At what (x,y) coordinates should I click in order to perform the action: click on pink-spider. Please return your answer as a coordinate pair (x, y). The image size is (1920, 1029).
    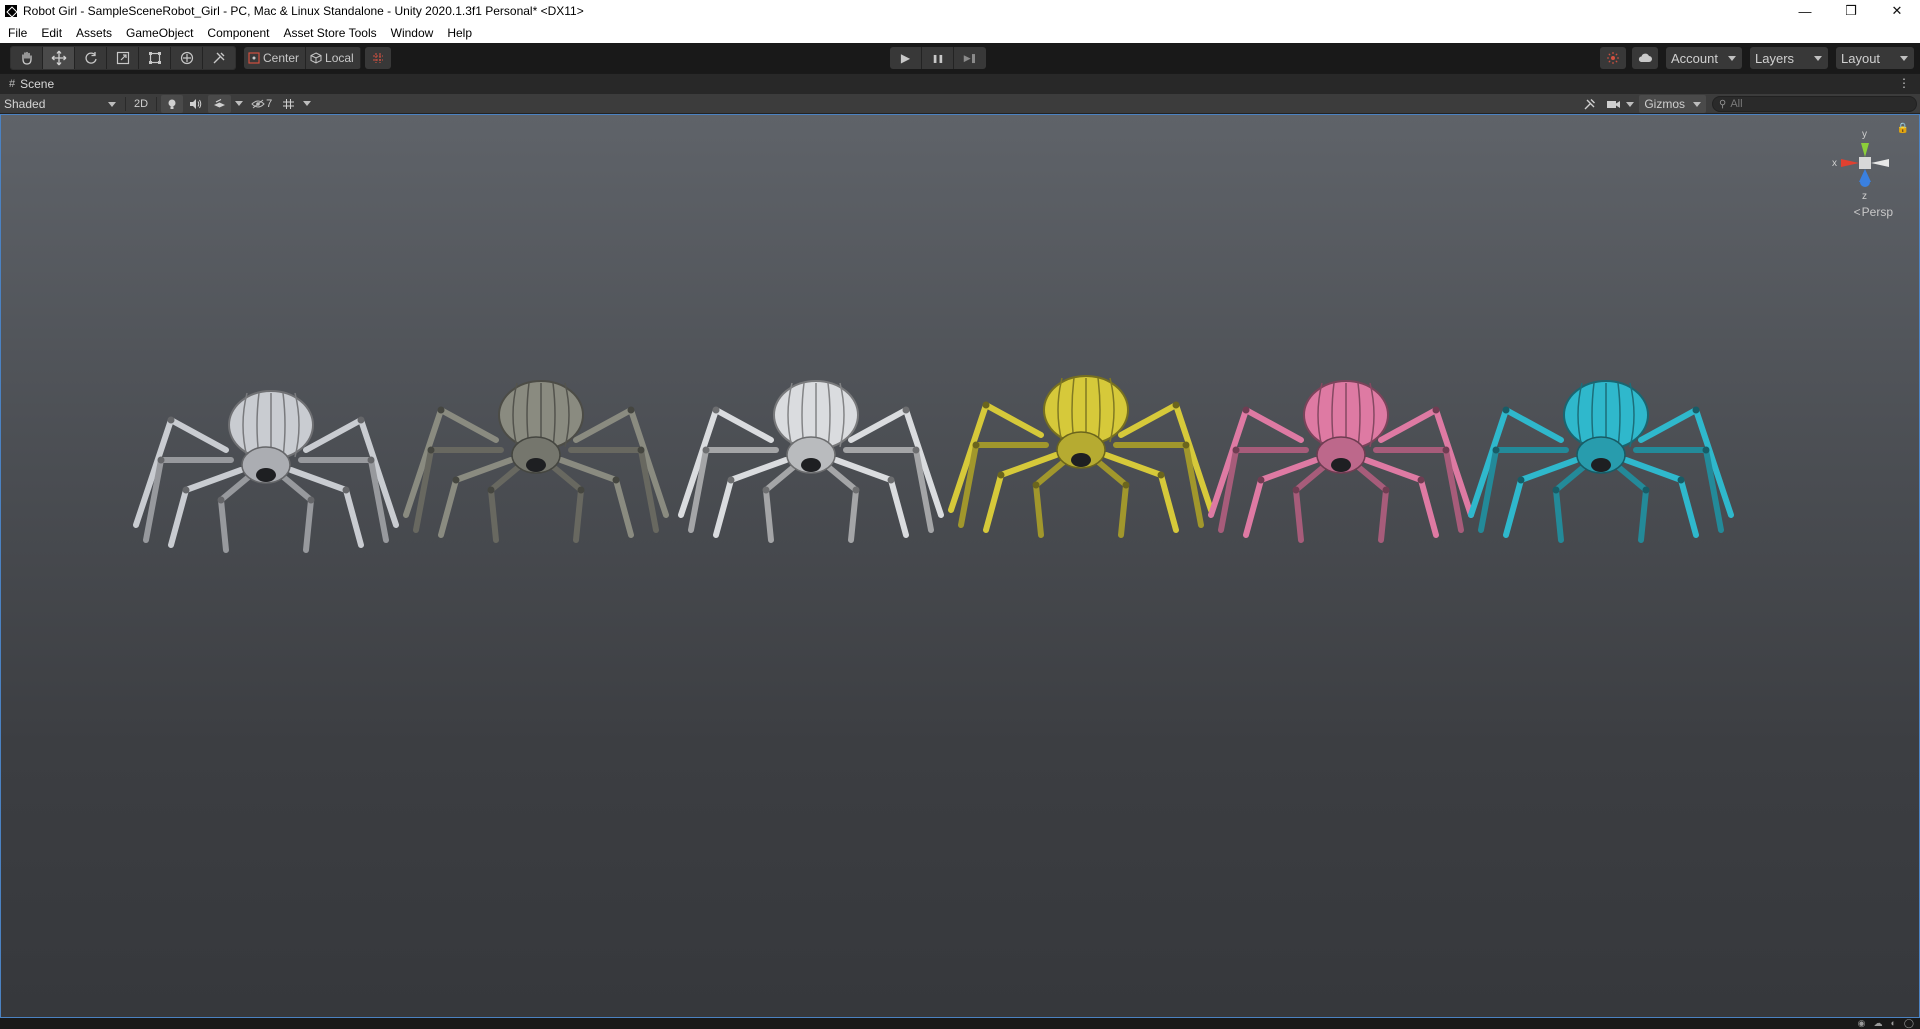
    Looking at the image, I should click on (1341, 461).